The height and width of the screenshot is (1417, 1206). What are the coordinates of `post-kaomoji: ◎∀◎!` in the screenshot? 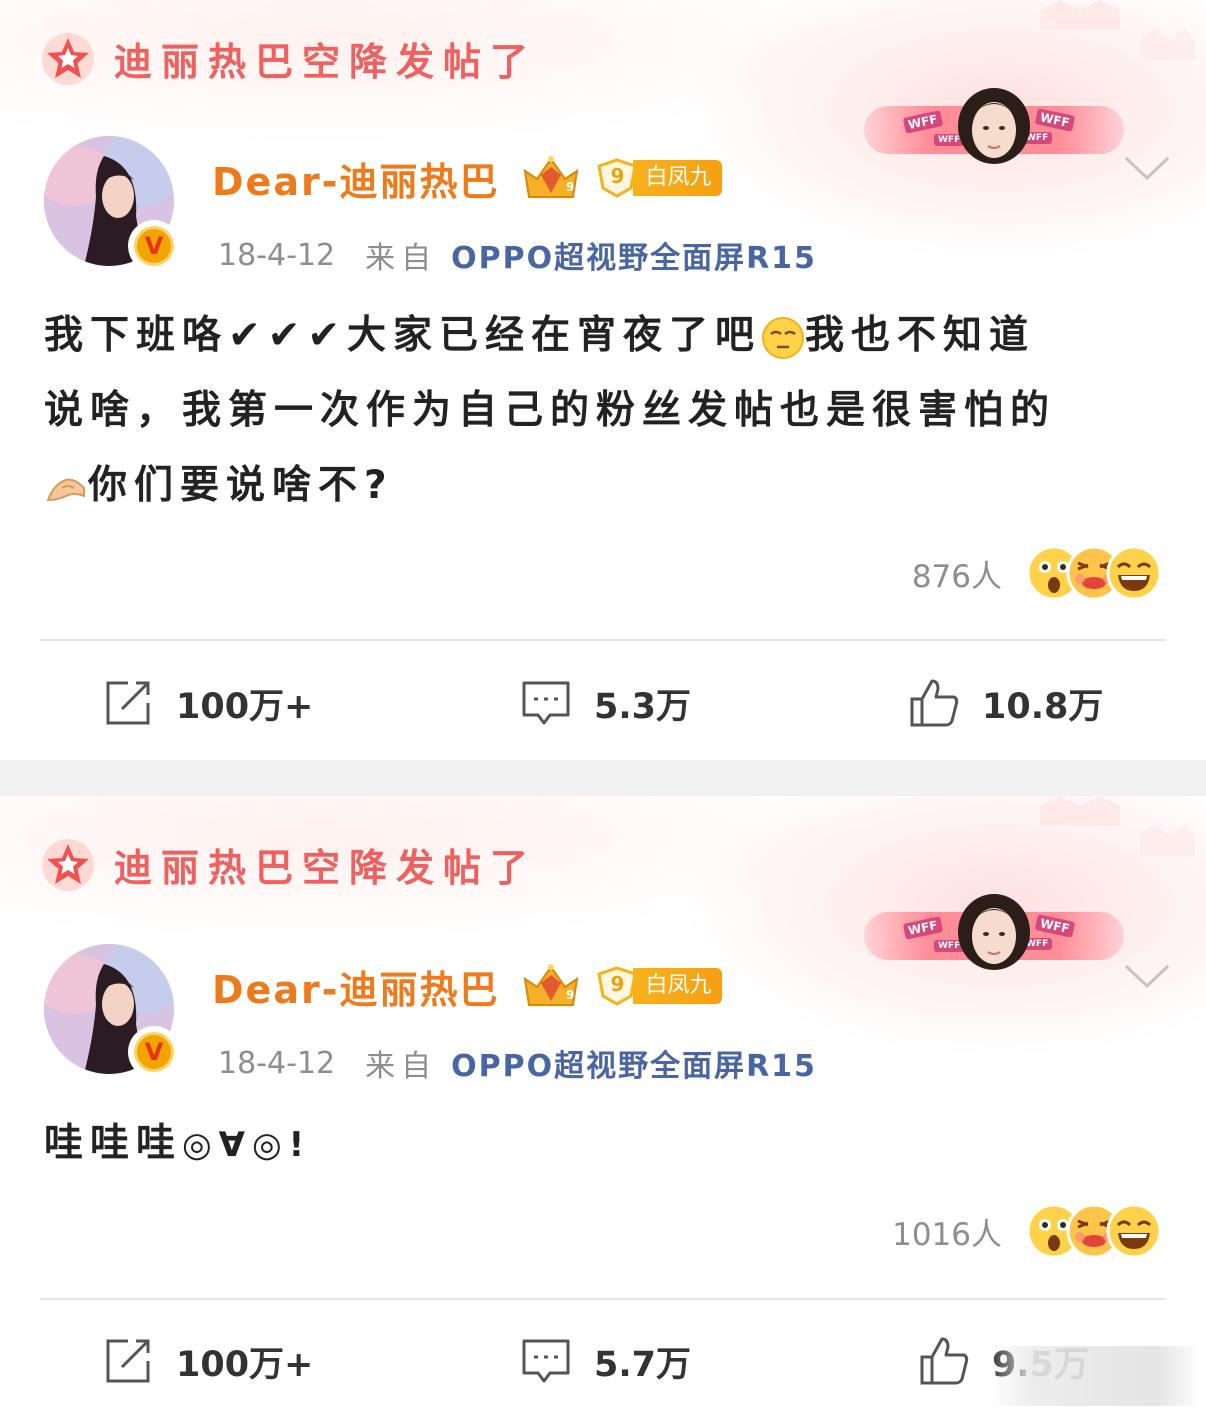 It's located at (247, 1145).